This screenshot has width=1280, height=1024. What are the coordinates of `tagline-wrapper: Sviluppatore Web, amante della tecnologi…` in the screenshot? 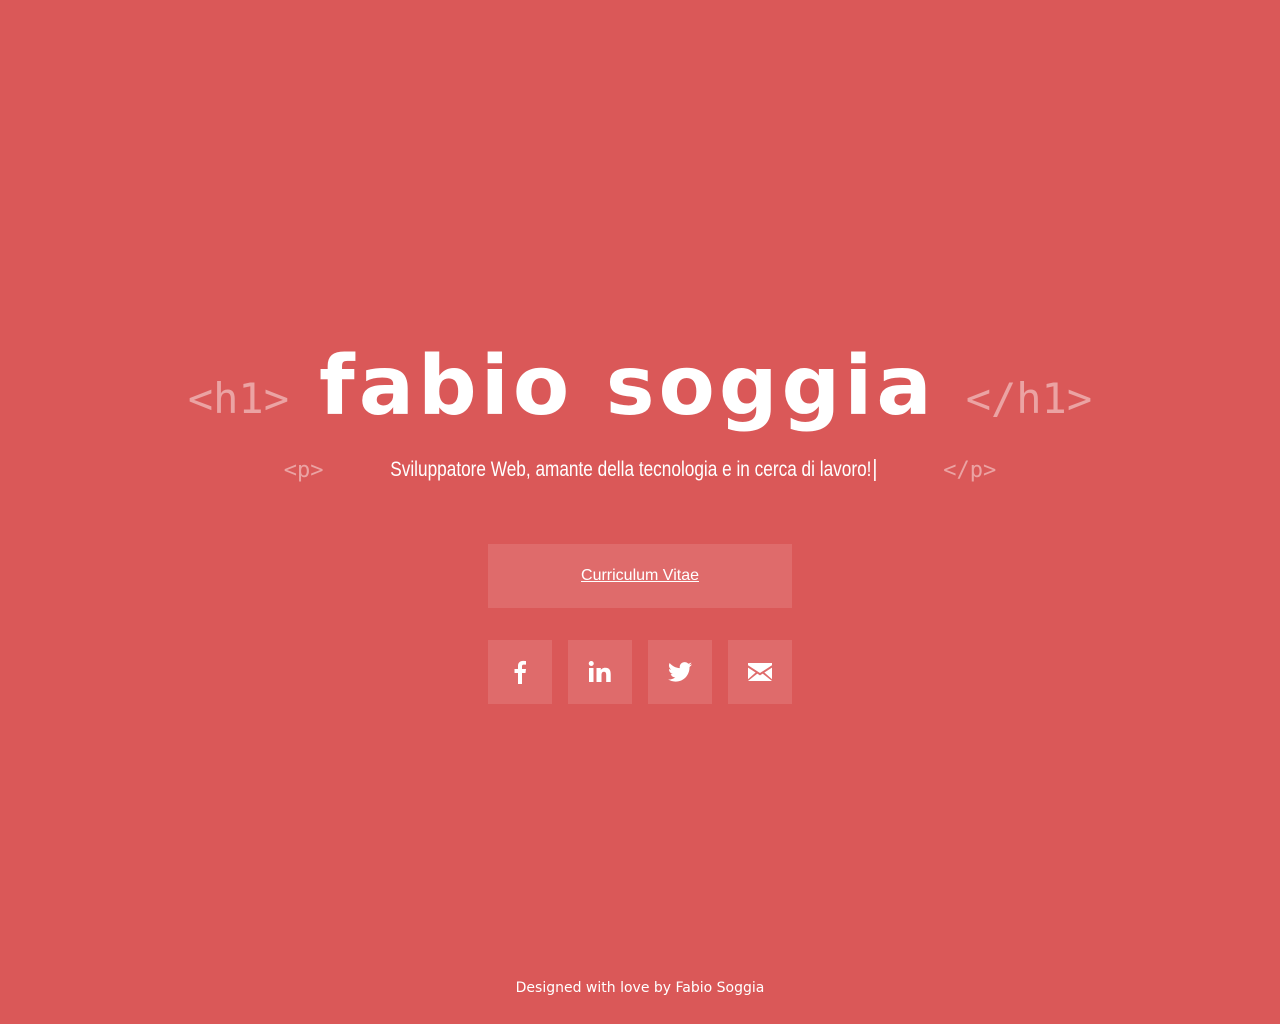 It's located at (633, 470).